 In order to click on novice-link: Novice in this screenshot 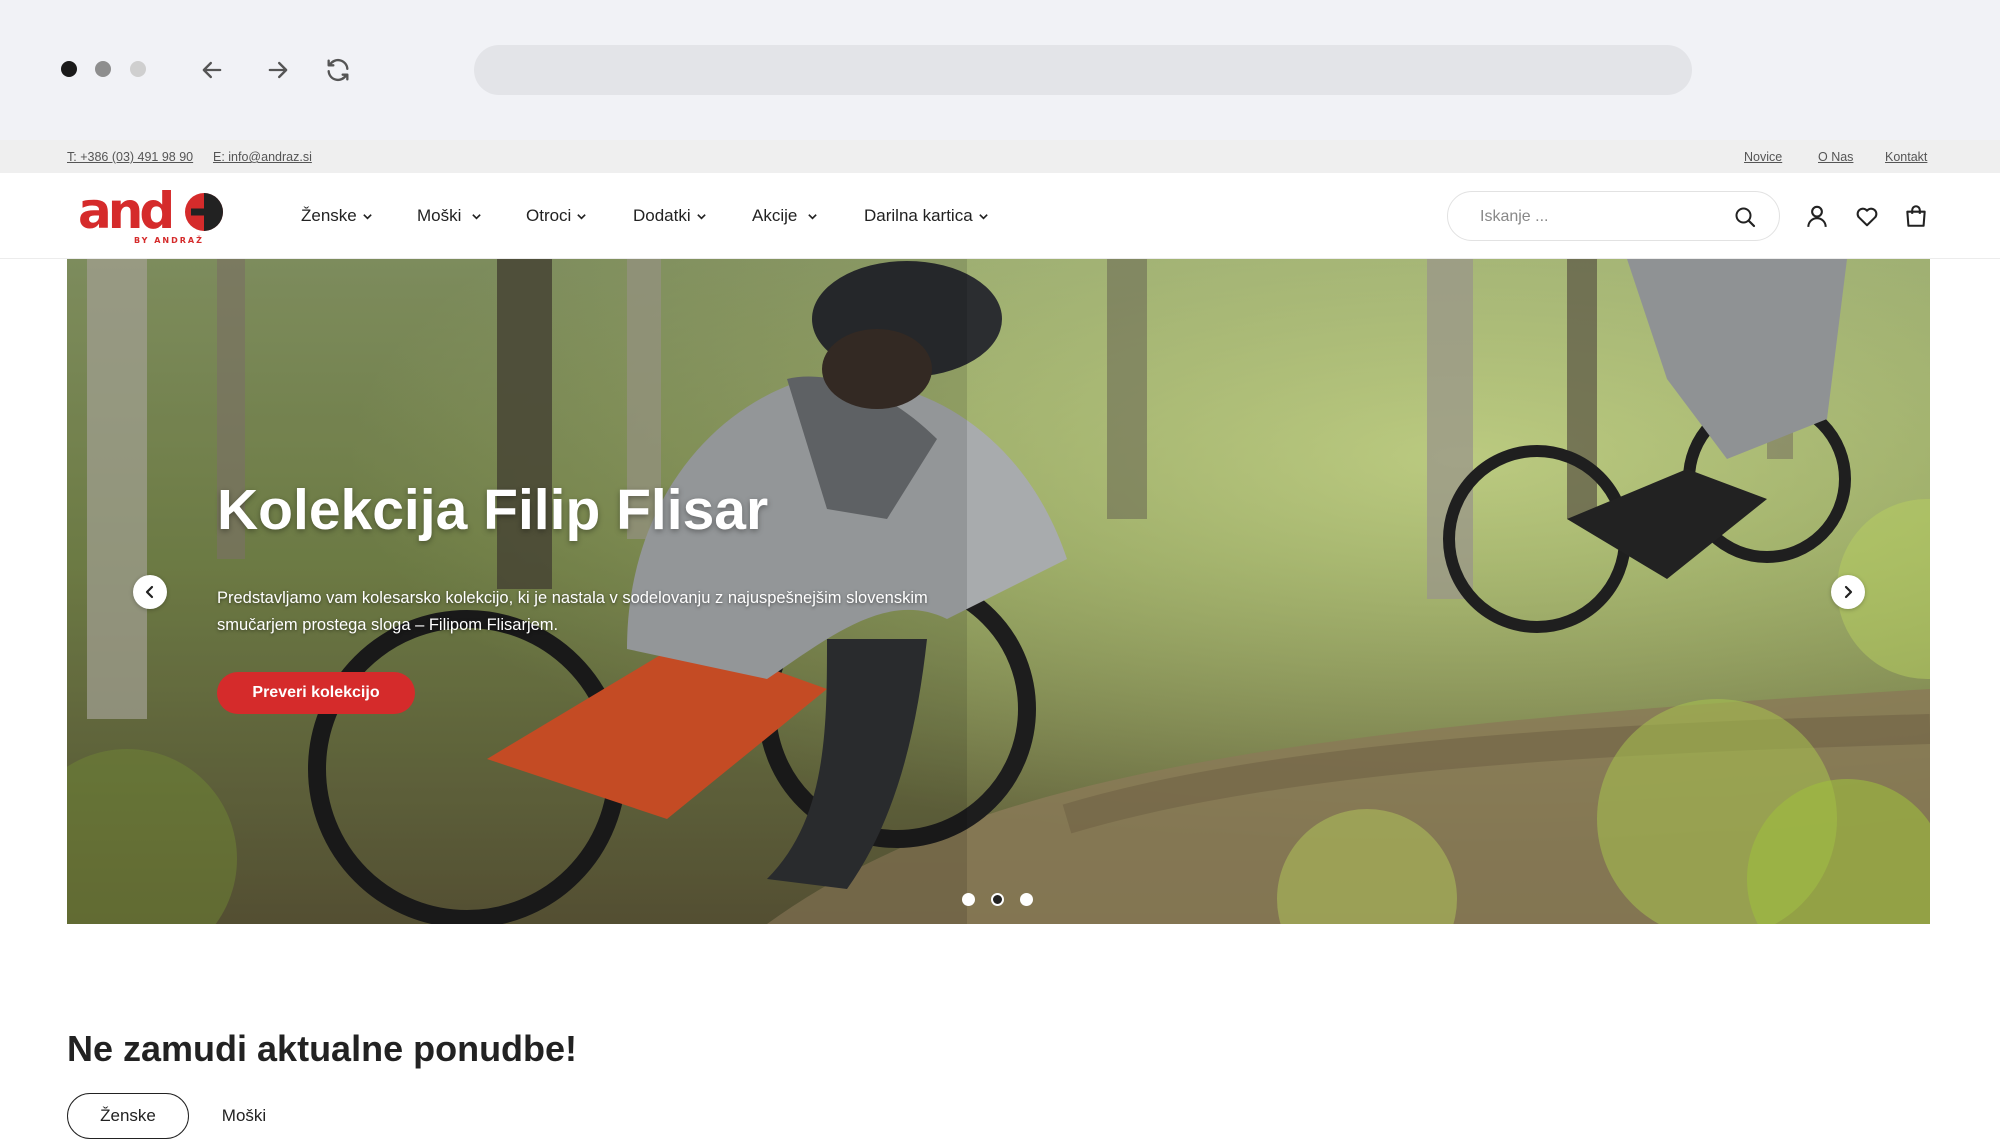, I will do `click(1763, 157)`.